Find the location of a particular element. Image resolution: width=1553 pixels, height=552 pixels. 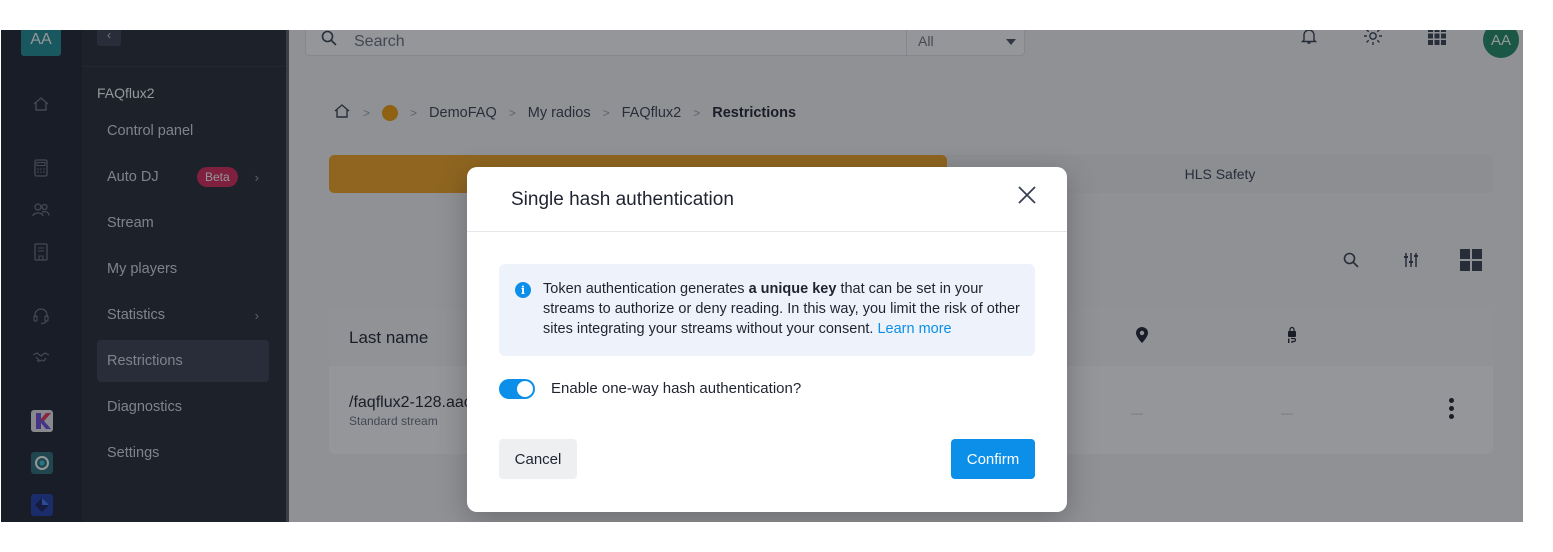

info-text-bold: a unique key is located at coordinates (792, 289).